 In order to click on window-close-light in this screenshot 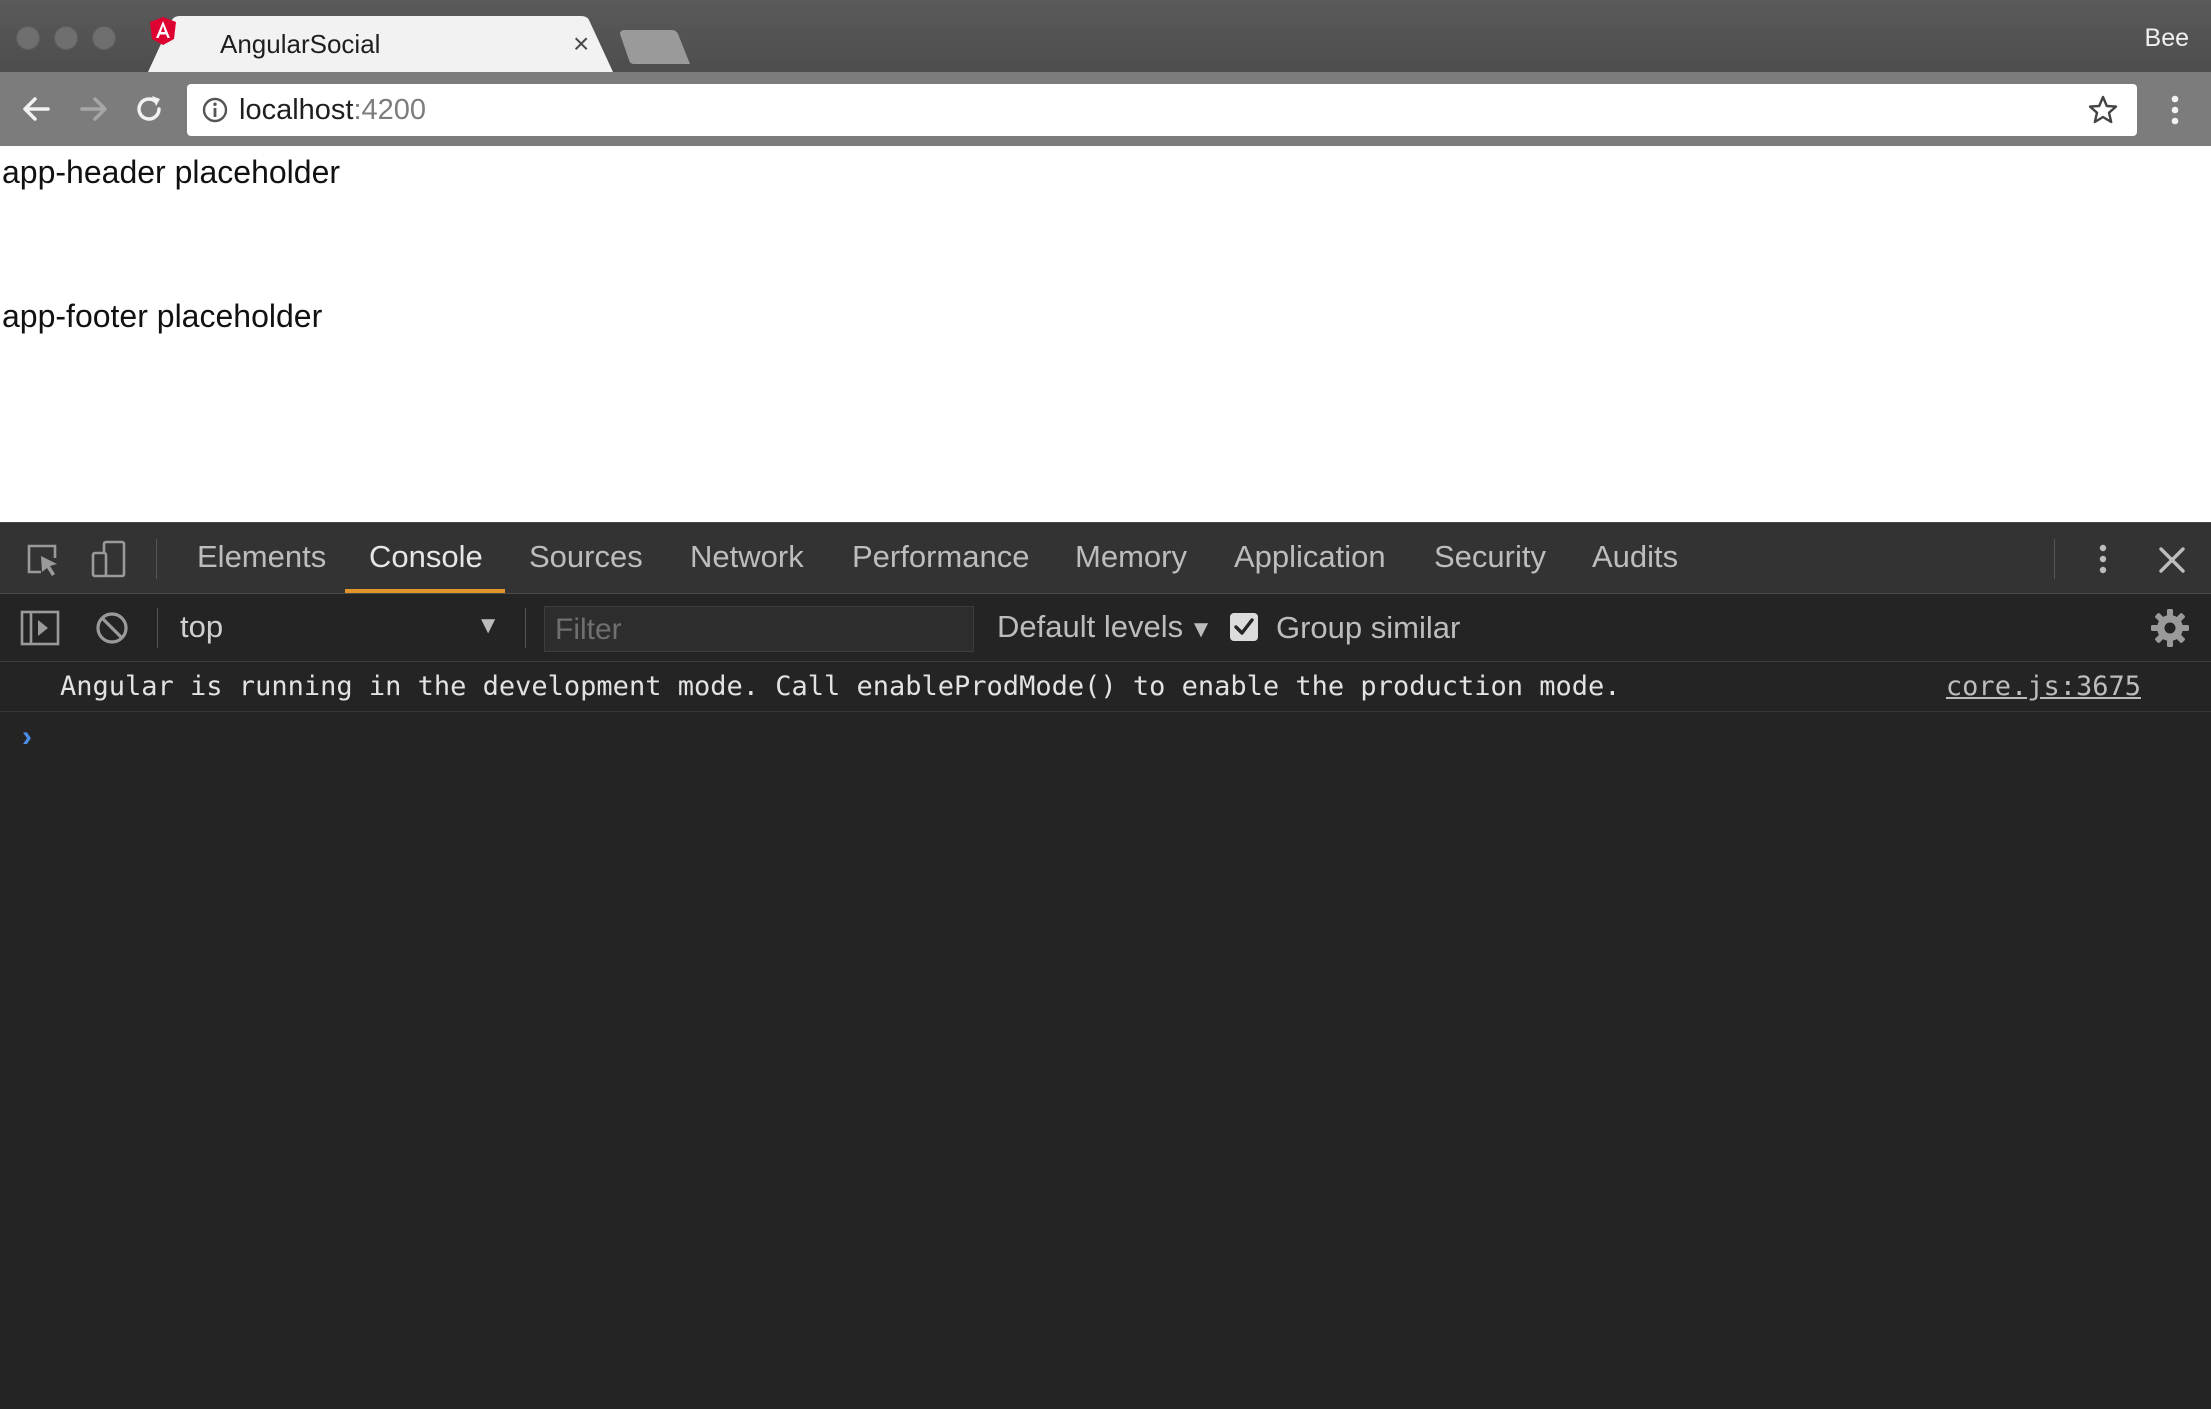, I will do `click(28, 38)`.